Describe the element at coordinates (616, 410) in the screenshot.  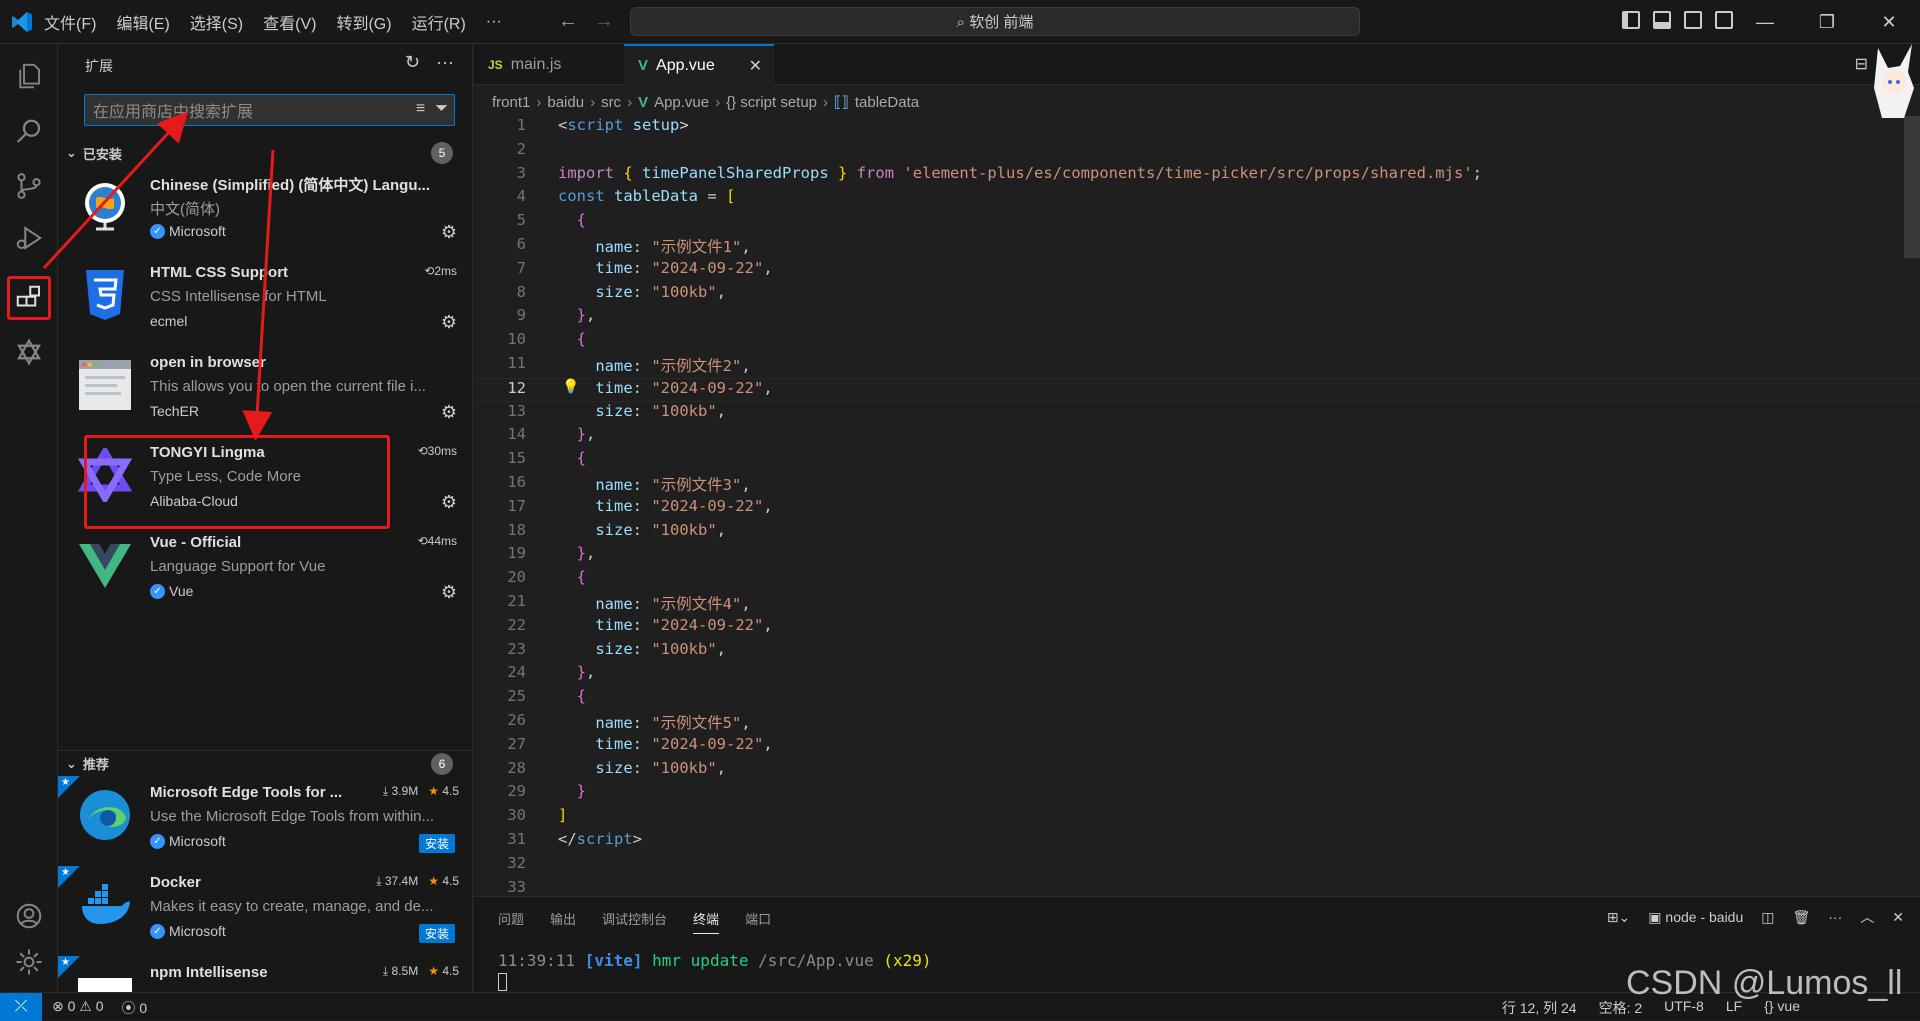
I see `code-line: 13 size: "100kb",` at that location.